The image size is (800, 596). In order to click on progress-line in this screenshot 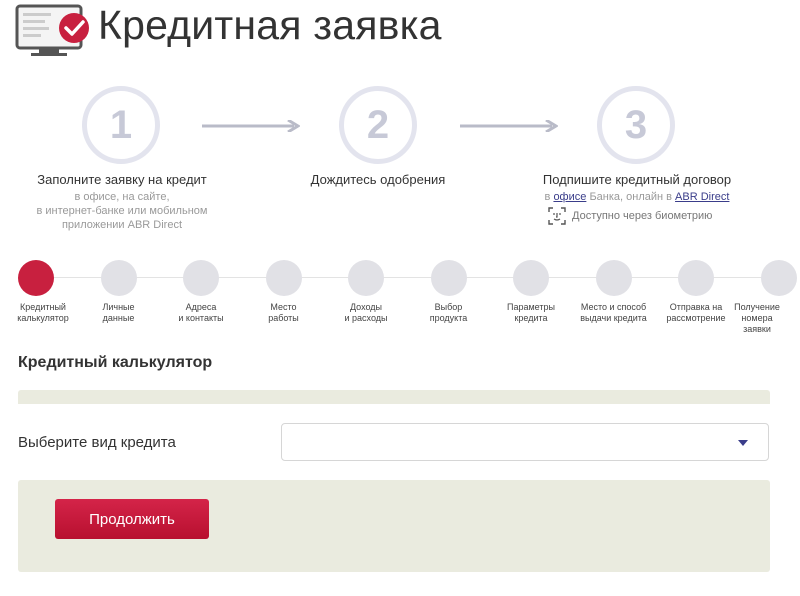, I will do `click(408, 277)`.